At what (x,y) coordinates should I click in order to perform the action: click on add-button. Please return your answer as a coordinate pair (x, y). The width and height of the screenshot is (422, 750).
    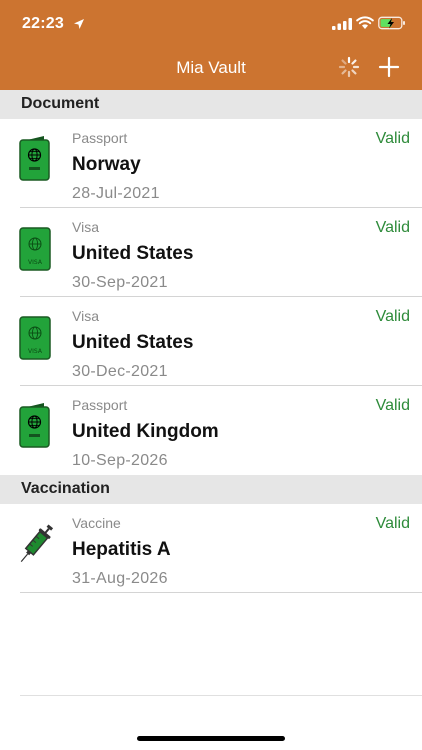
    Looking at the image, I should click on (389, 67).